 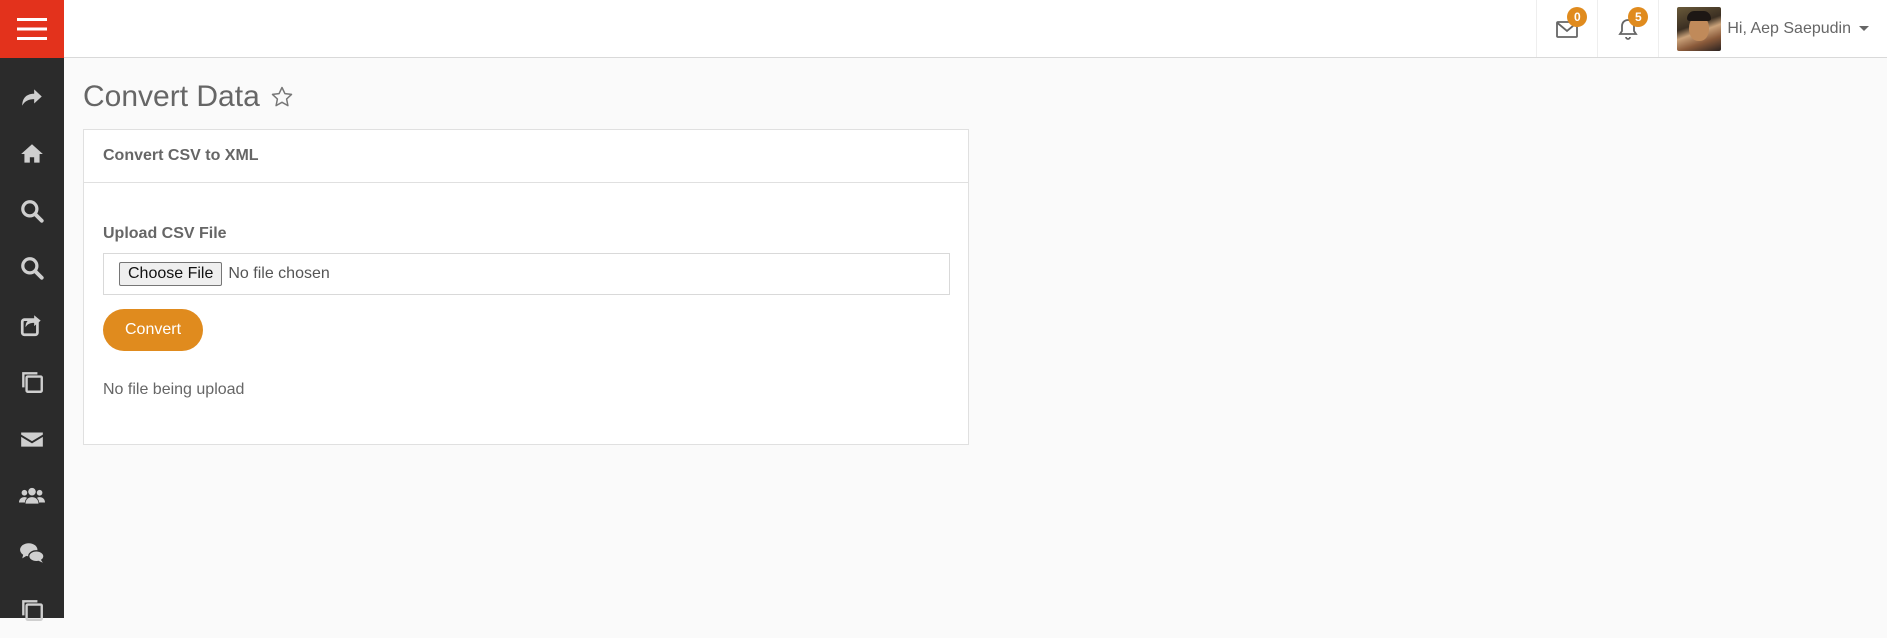 I want to click on users-icon, so click(x=32, y=495).